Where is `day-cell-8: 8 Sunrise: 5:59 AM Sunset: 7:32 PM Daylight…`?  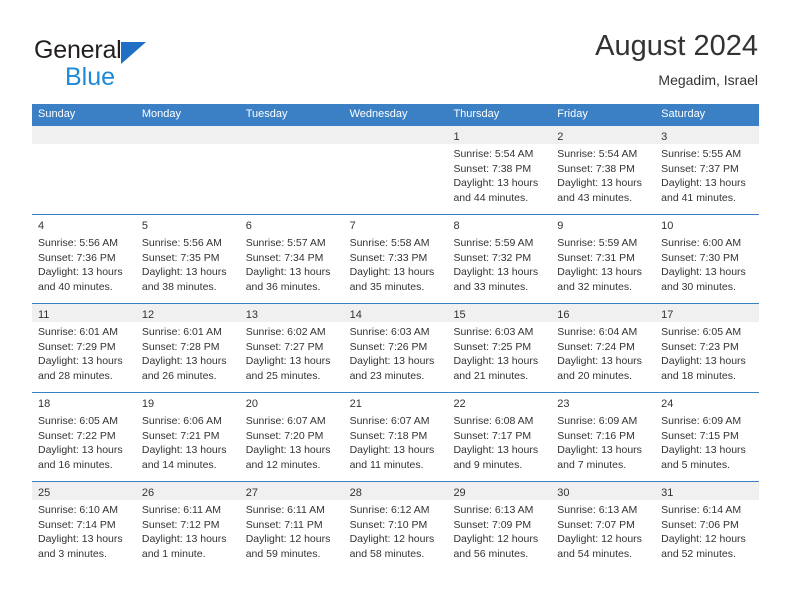 day-cell-8: 8 Sunrise: 5:59 AM Sunset: 7:32 PM Daylight… is located at coordinates (499, 259).